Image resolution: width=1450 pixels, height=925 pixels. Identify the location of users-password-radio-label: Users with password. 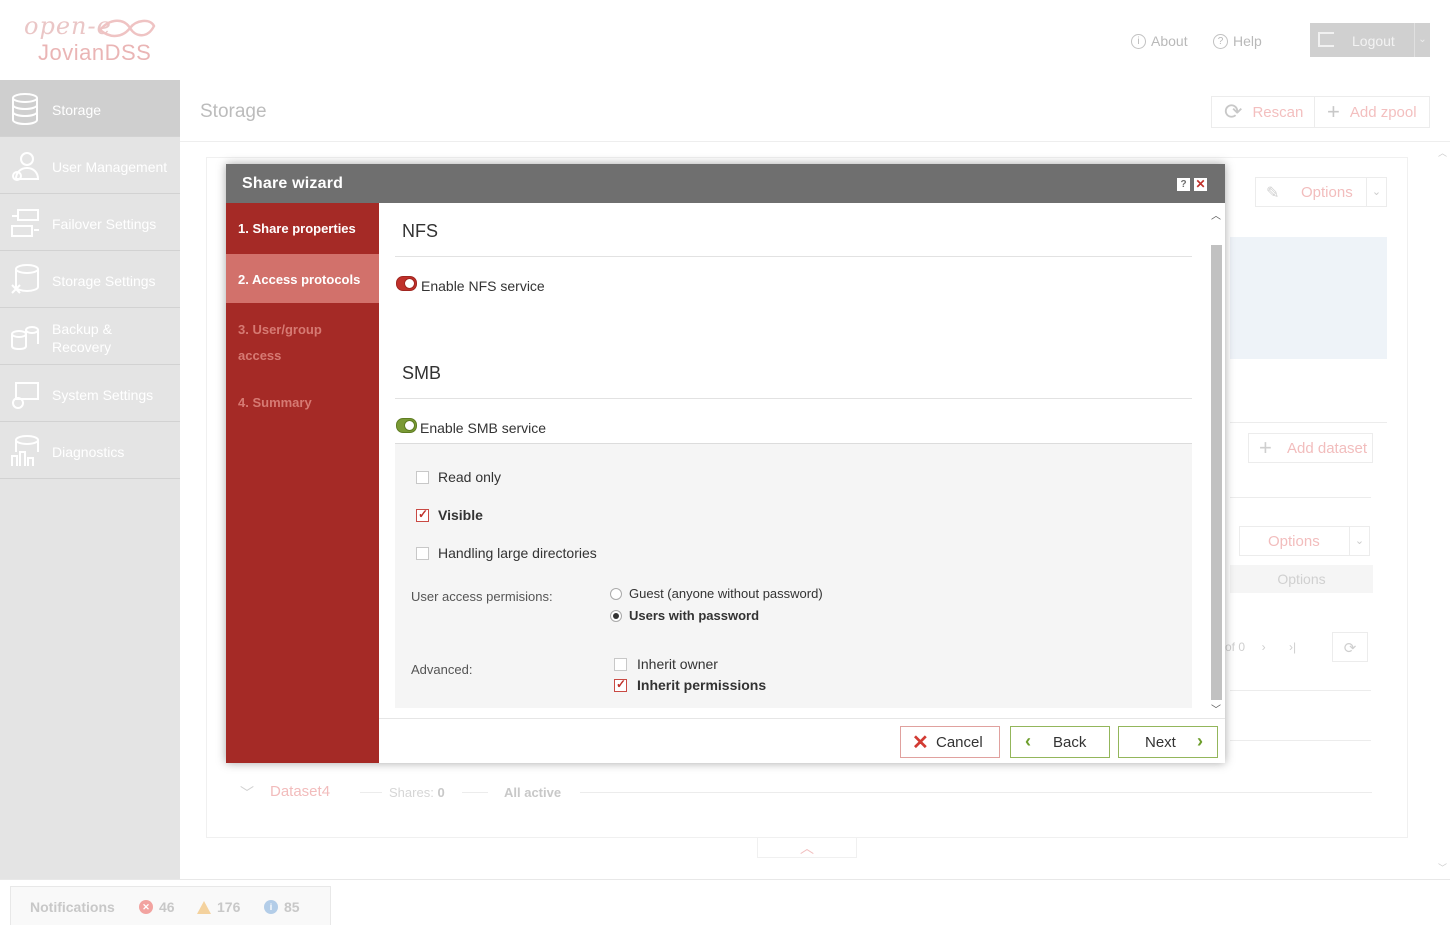
(694, 615).